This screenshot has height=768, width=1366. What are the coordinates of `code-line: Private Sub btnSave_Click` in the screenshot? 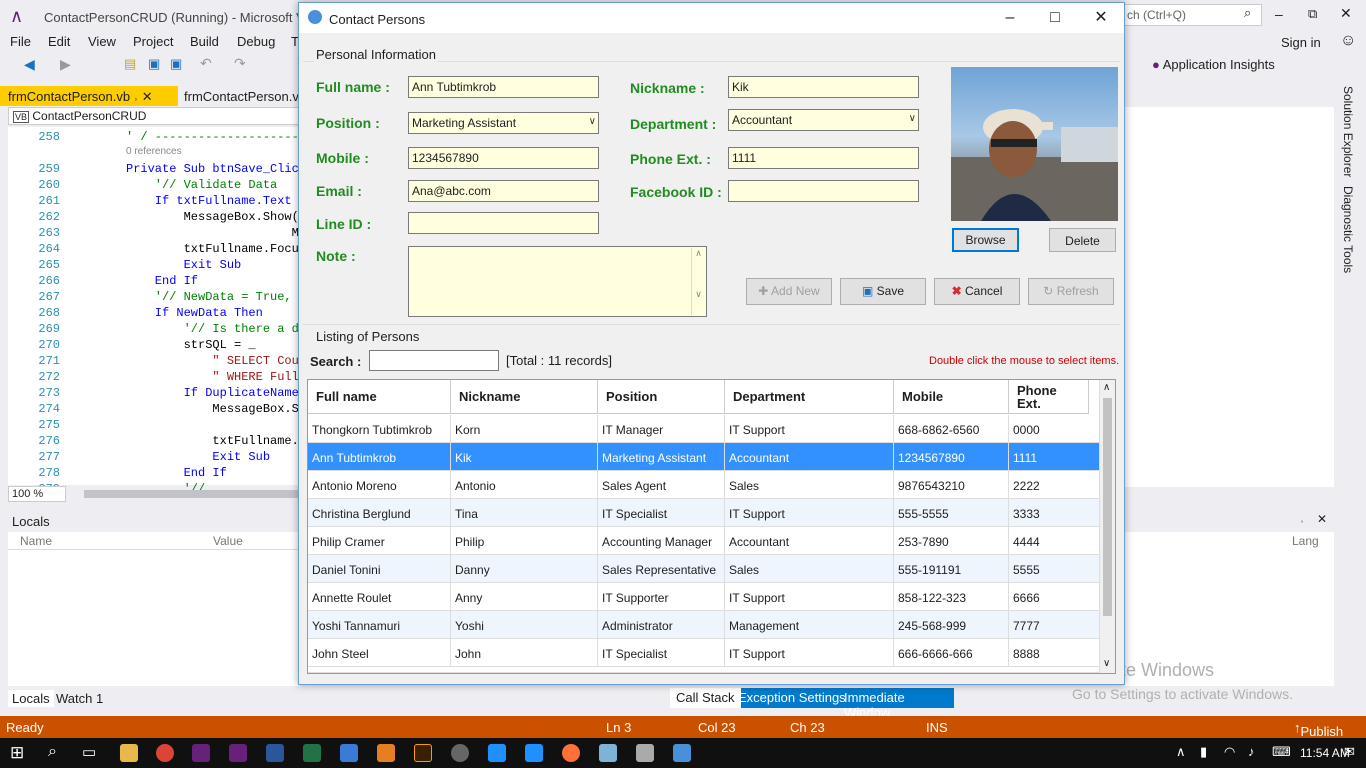 It's located at (216, 169).